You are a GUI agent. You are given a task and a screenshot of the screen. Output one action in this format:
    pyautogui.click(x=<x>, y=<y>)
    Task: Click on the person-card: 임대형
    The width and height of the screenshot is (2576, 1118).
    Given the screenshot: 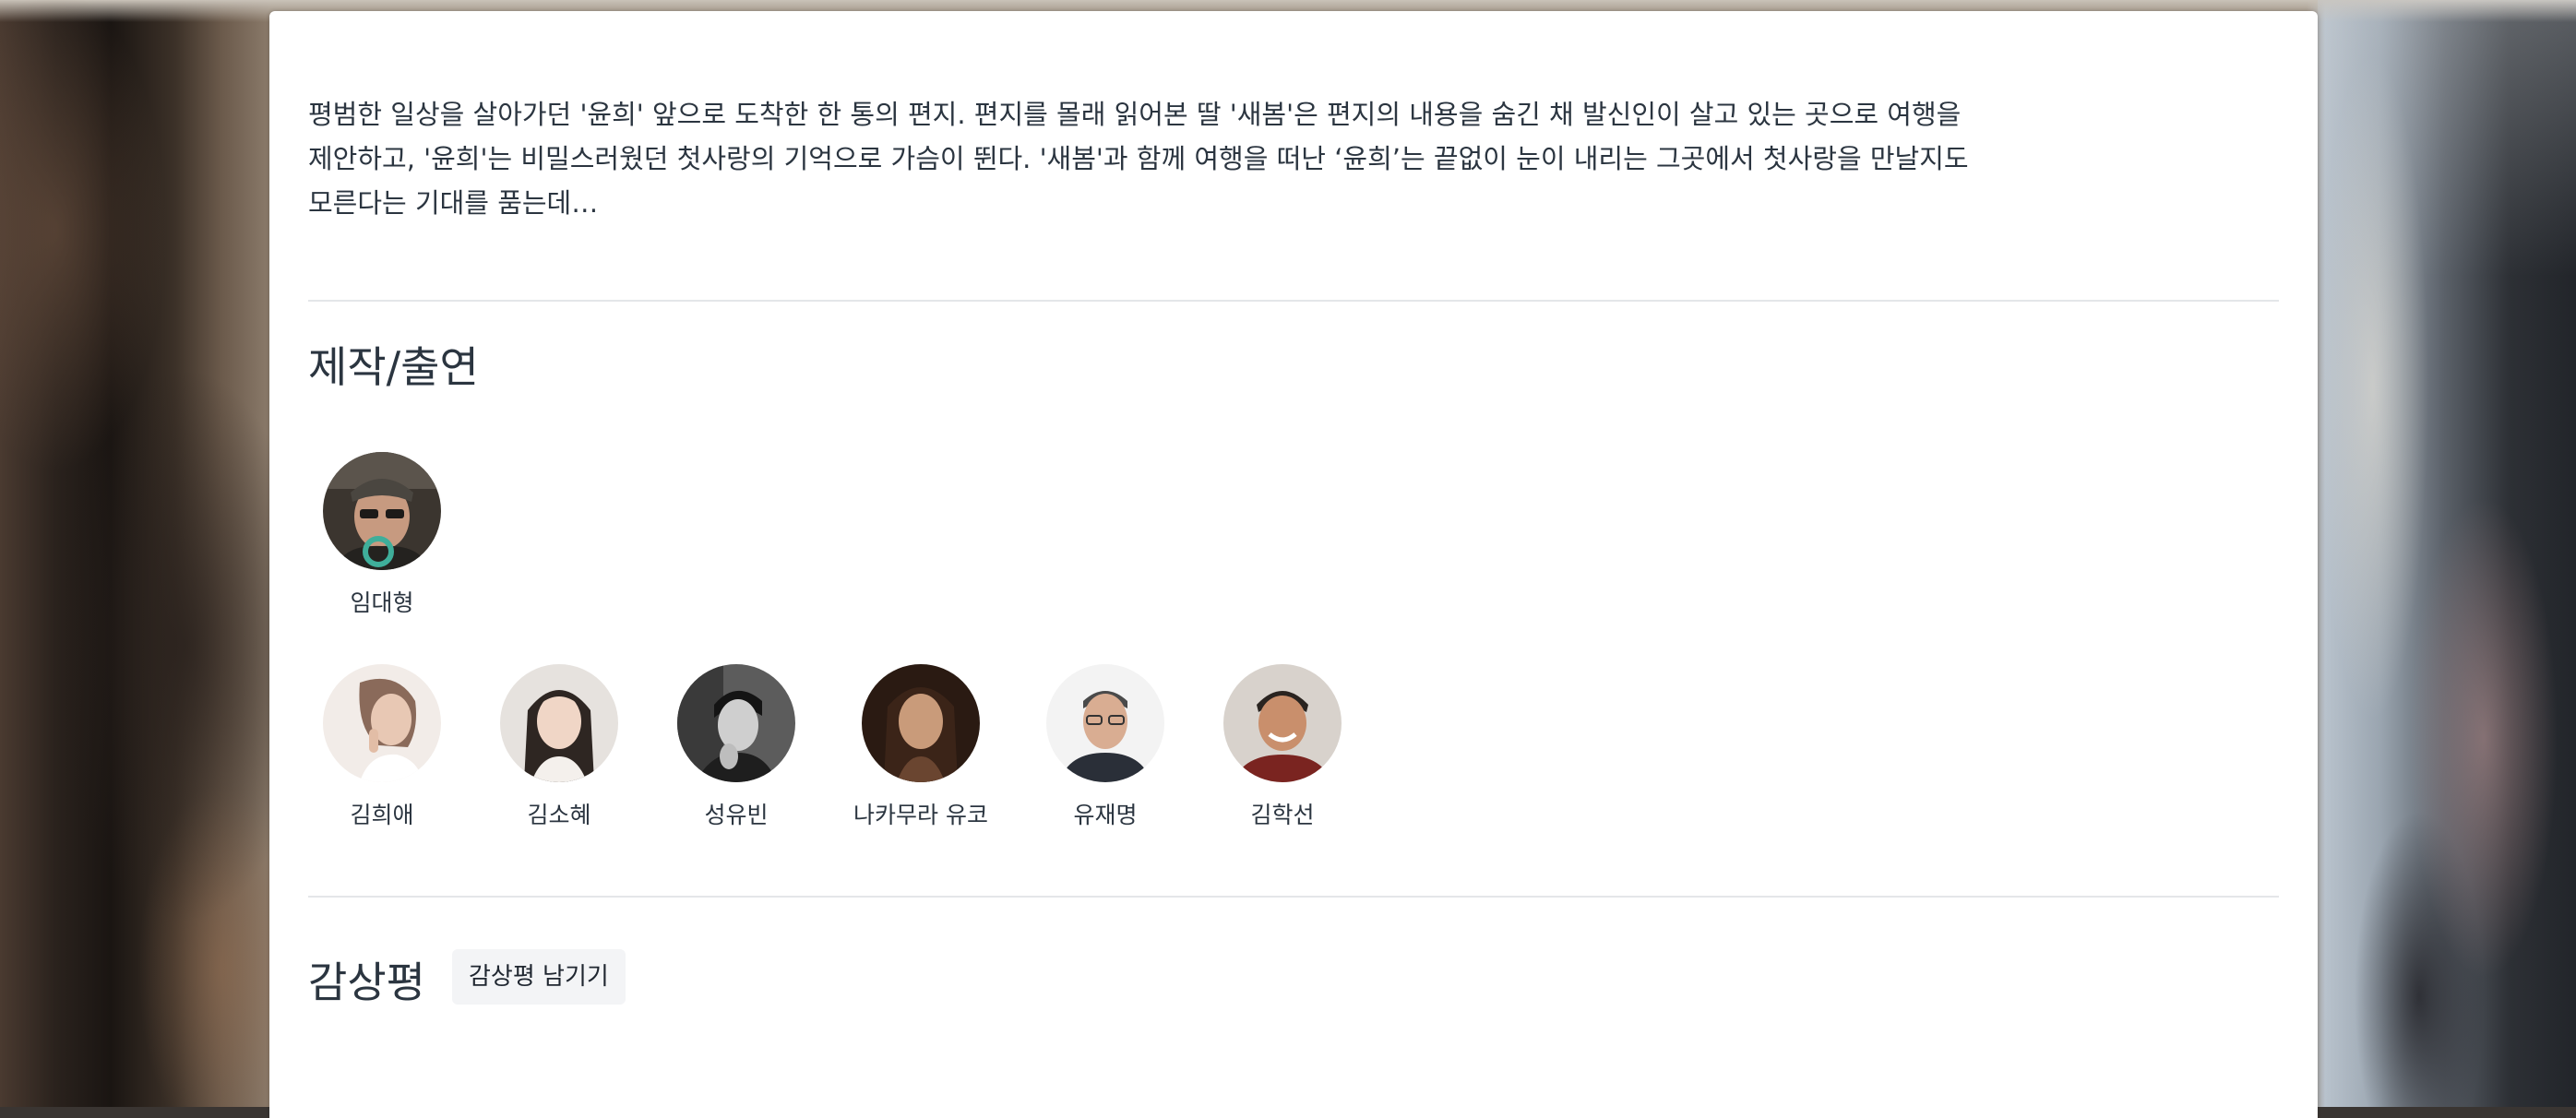 What is the action you would take?
    pyautogui.click(x=382, y=529)
    